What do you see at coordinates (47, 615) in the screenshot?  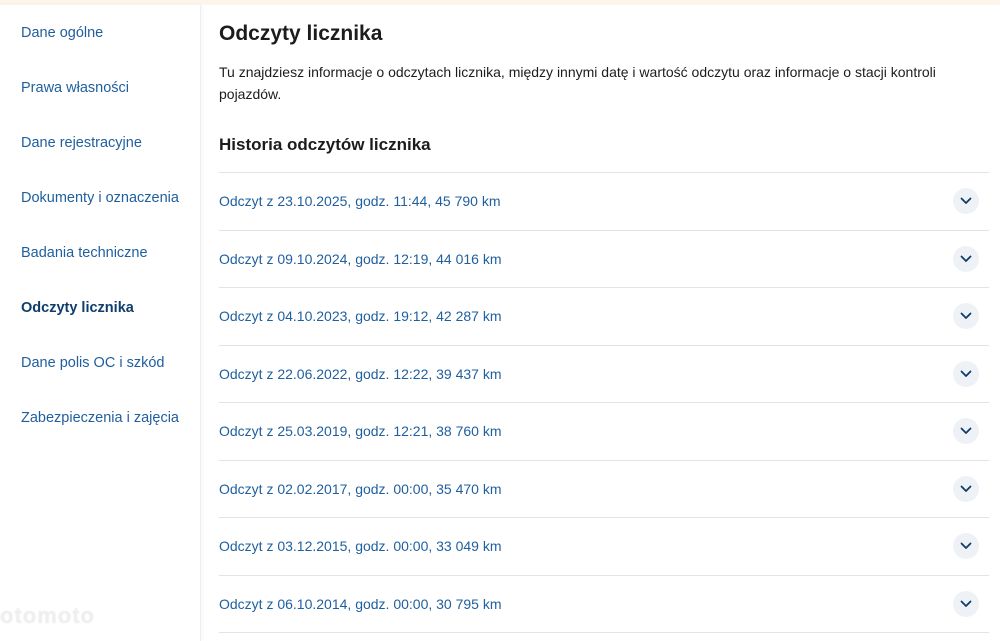 I see `watermark-logo: otomoto` at bounding box center [47, 615].